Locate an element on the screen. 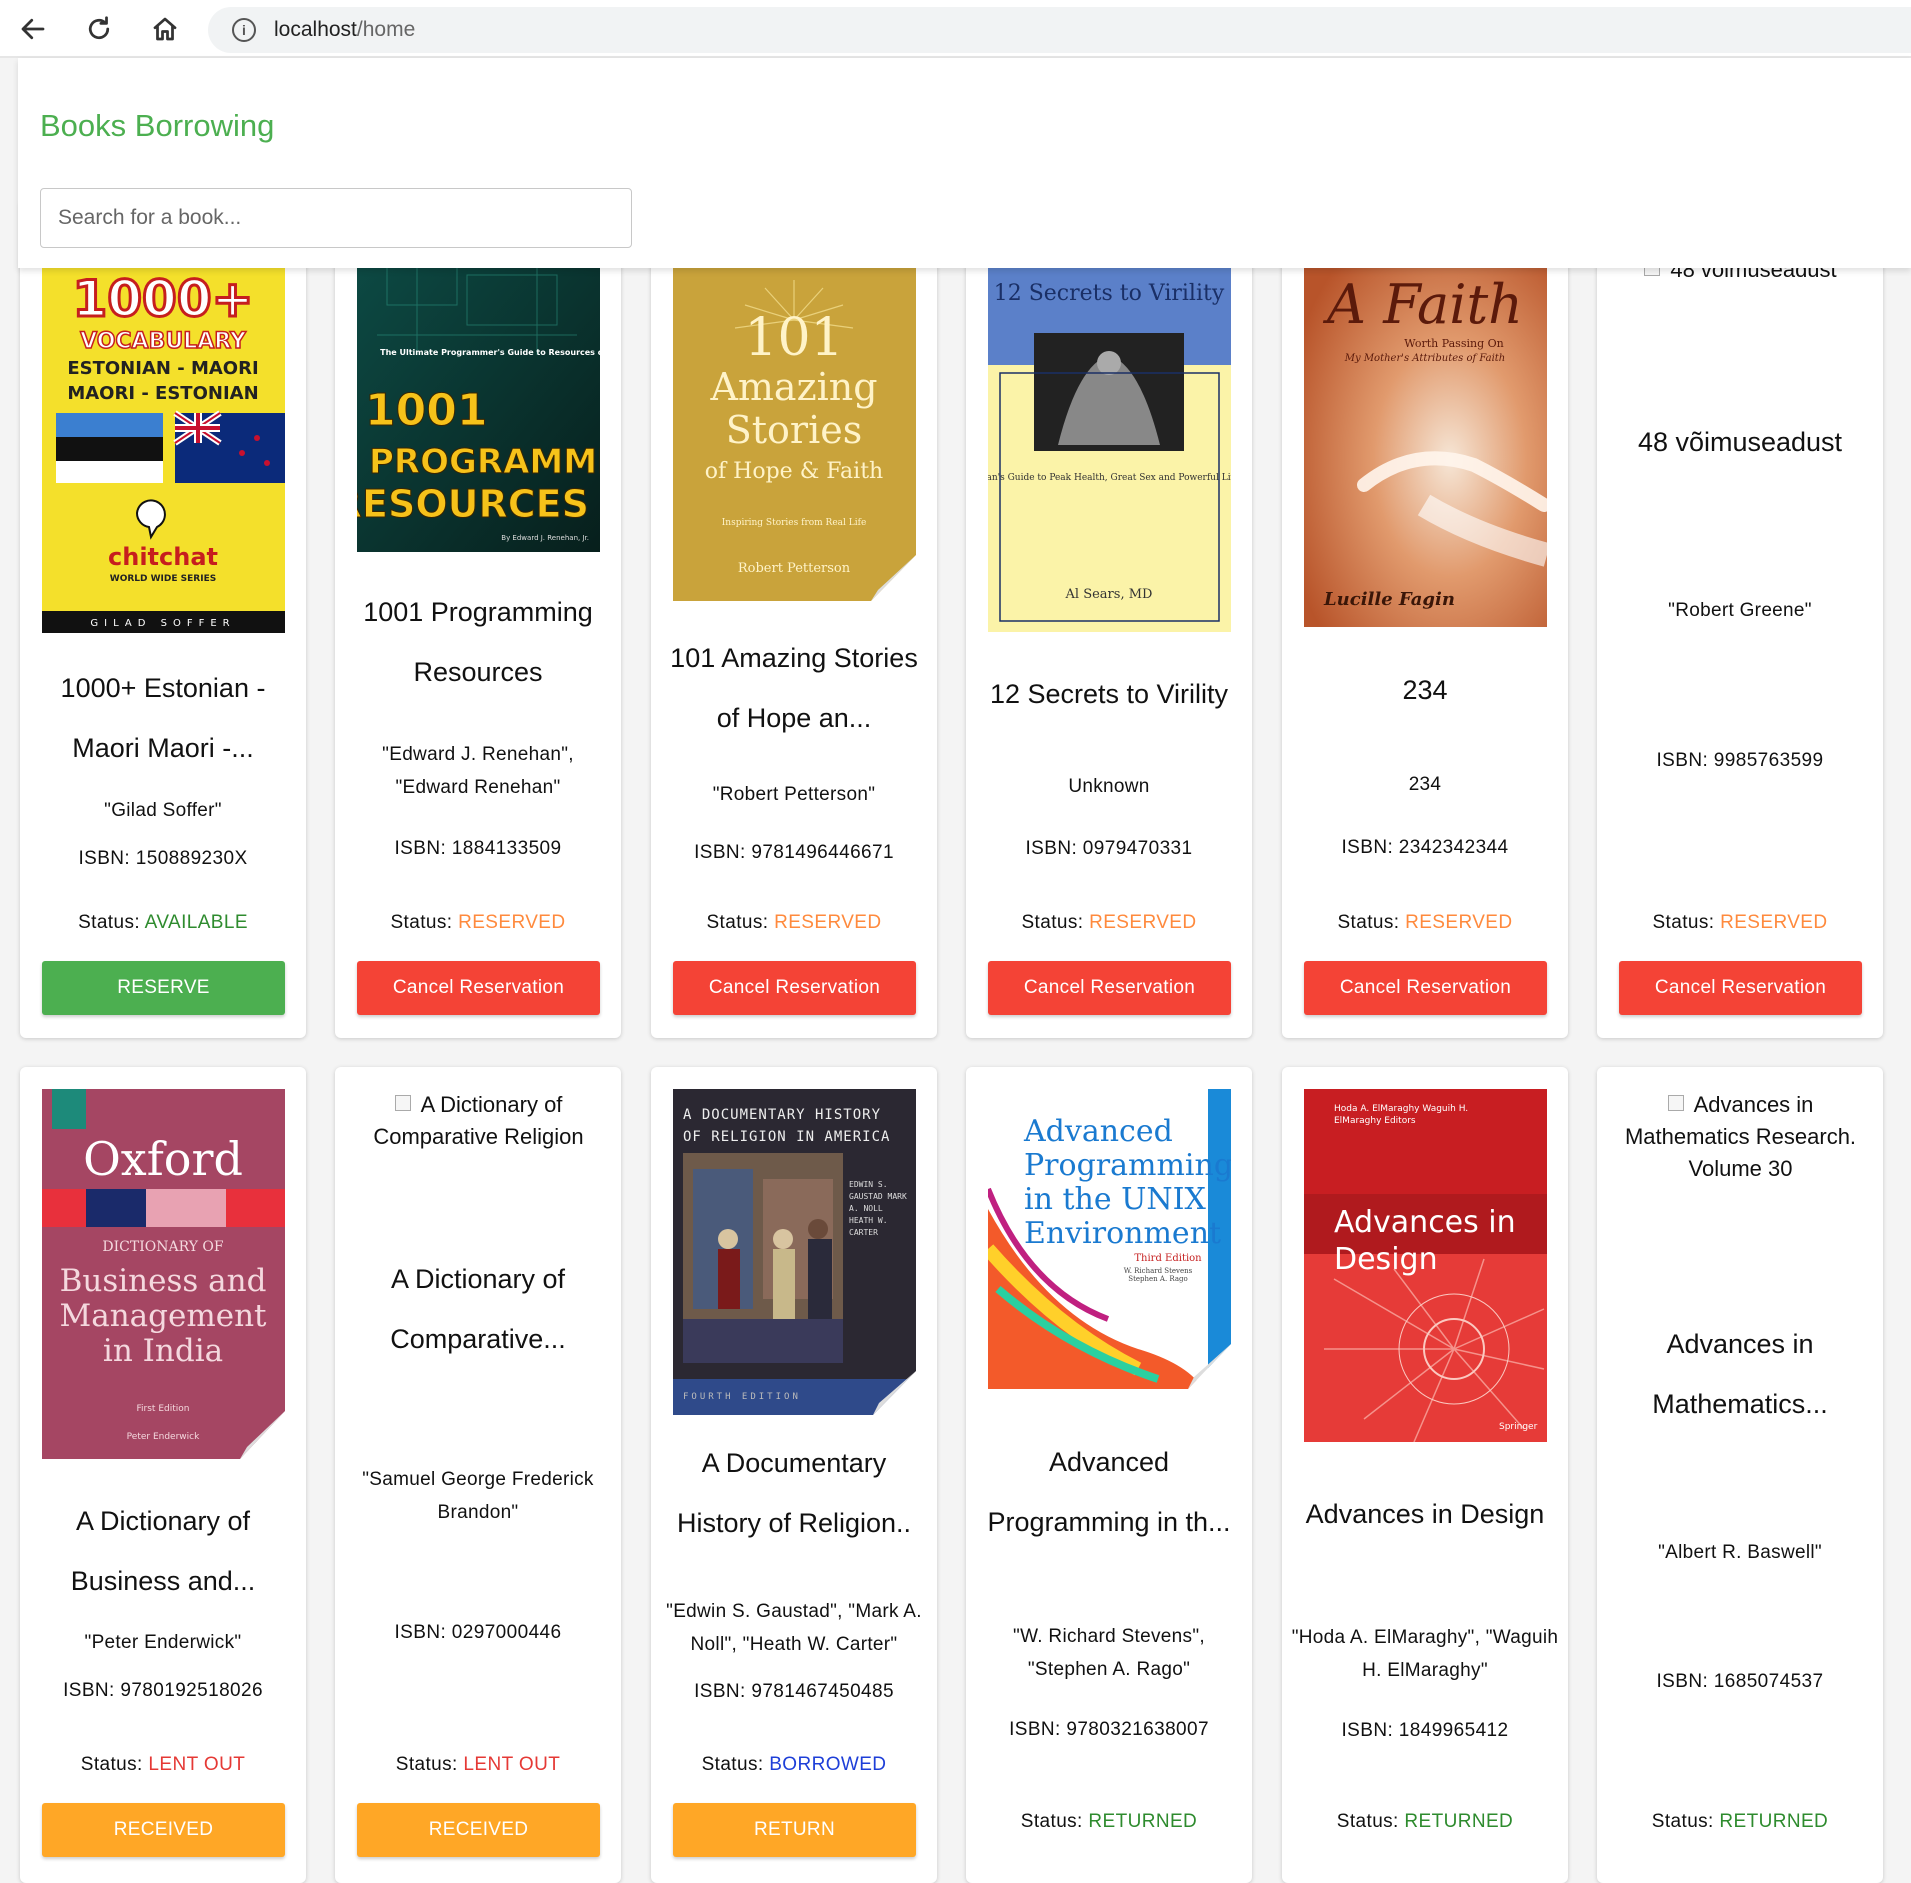 This screenshot has width=1911, height=1883. book-status: Status: AVAILABLE is located at coordinates (163, 922).